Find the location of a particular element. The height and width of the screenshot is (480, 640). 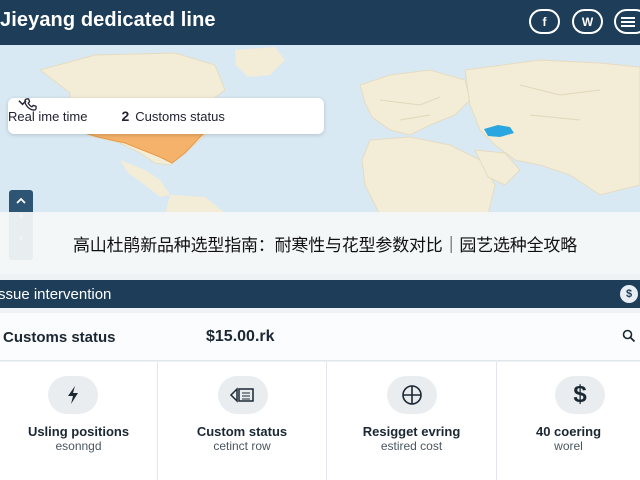

realtime-filter: Real ime time is located at coordinates (48, 111).